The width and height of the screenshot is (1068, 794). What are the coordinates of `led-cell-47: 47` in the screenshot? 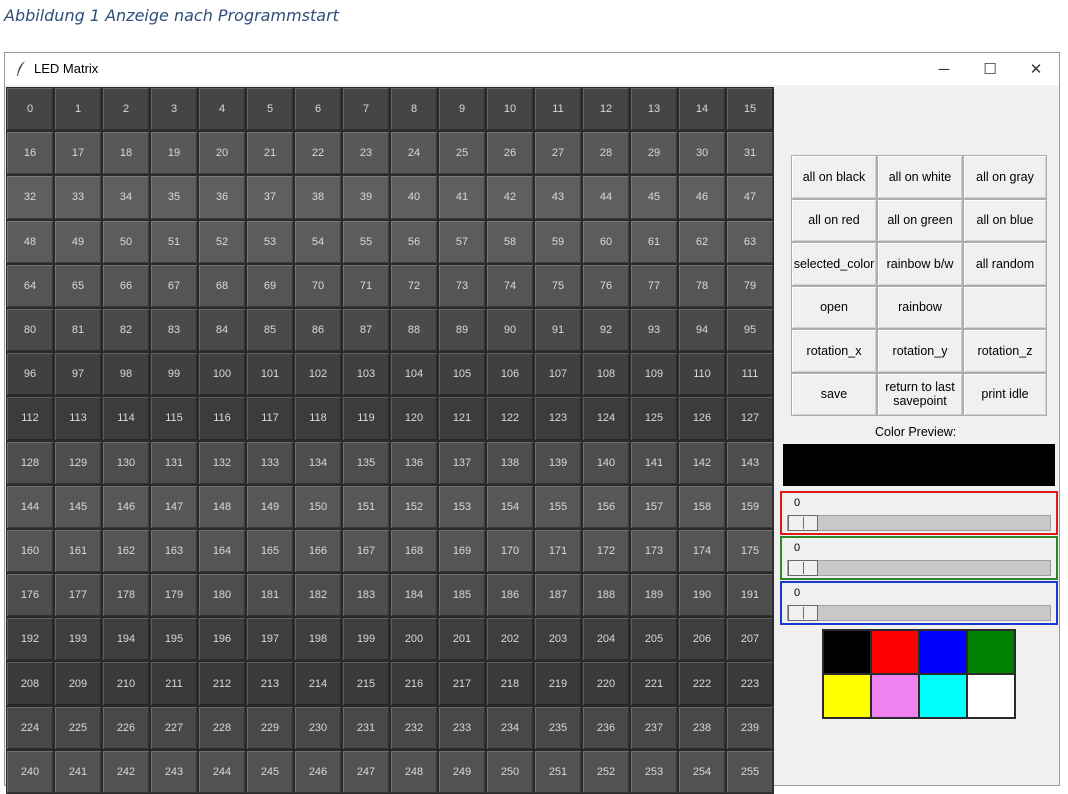 It's located at (750, 197).